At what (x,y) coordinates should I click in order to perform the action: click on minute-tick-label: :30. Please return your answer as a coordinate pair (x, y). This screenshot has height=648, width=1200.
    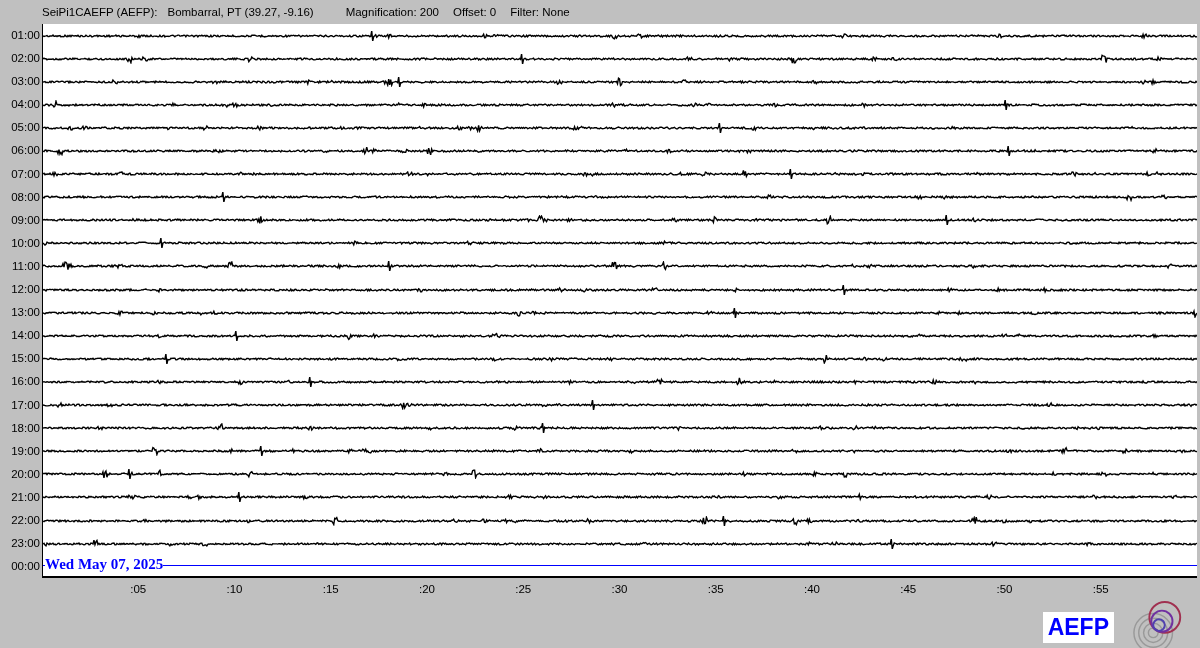
    Looking at the image, I should click on (619, 589).